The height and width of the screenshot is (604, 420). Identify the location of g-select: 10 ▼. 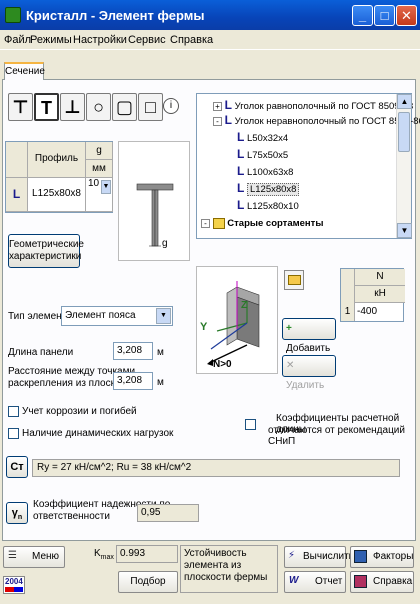
(99, 195).